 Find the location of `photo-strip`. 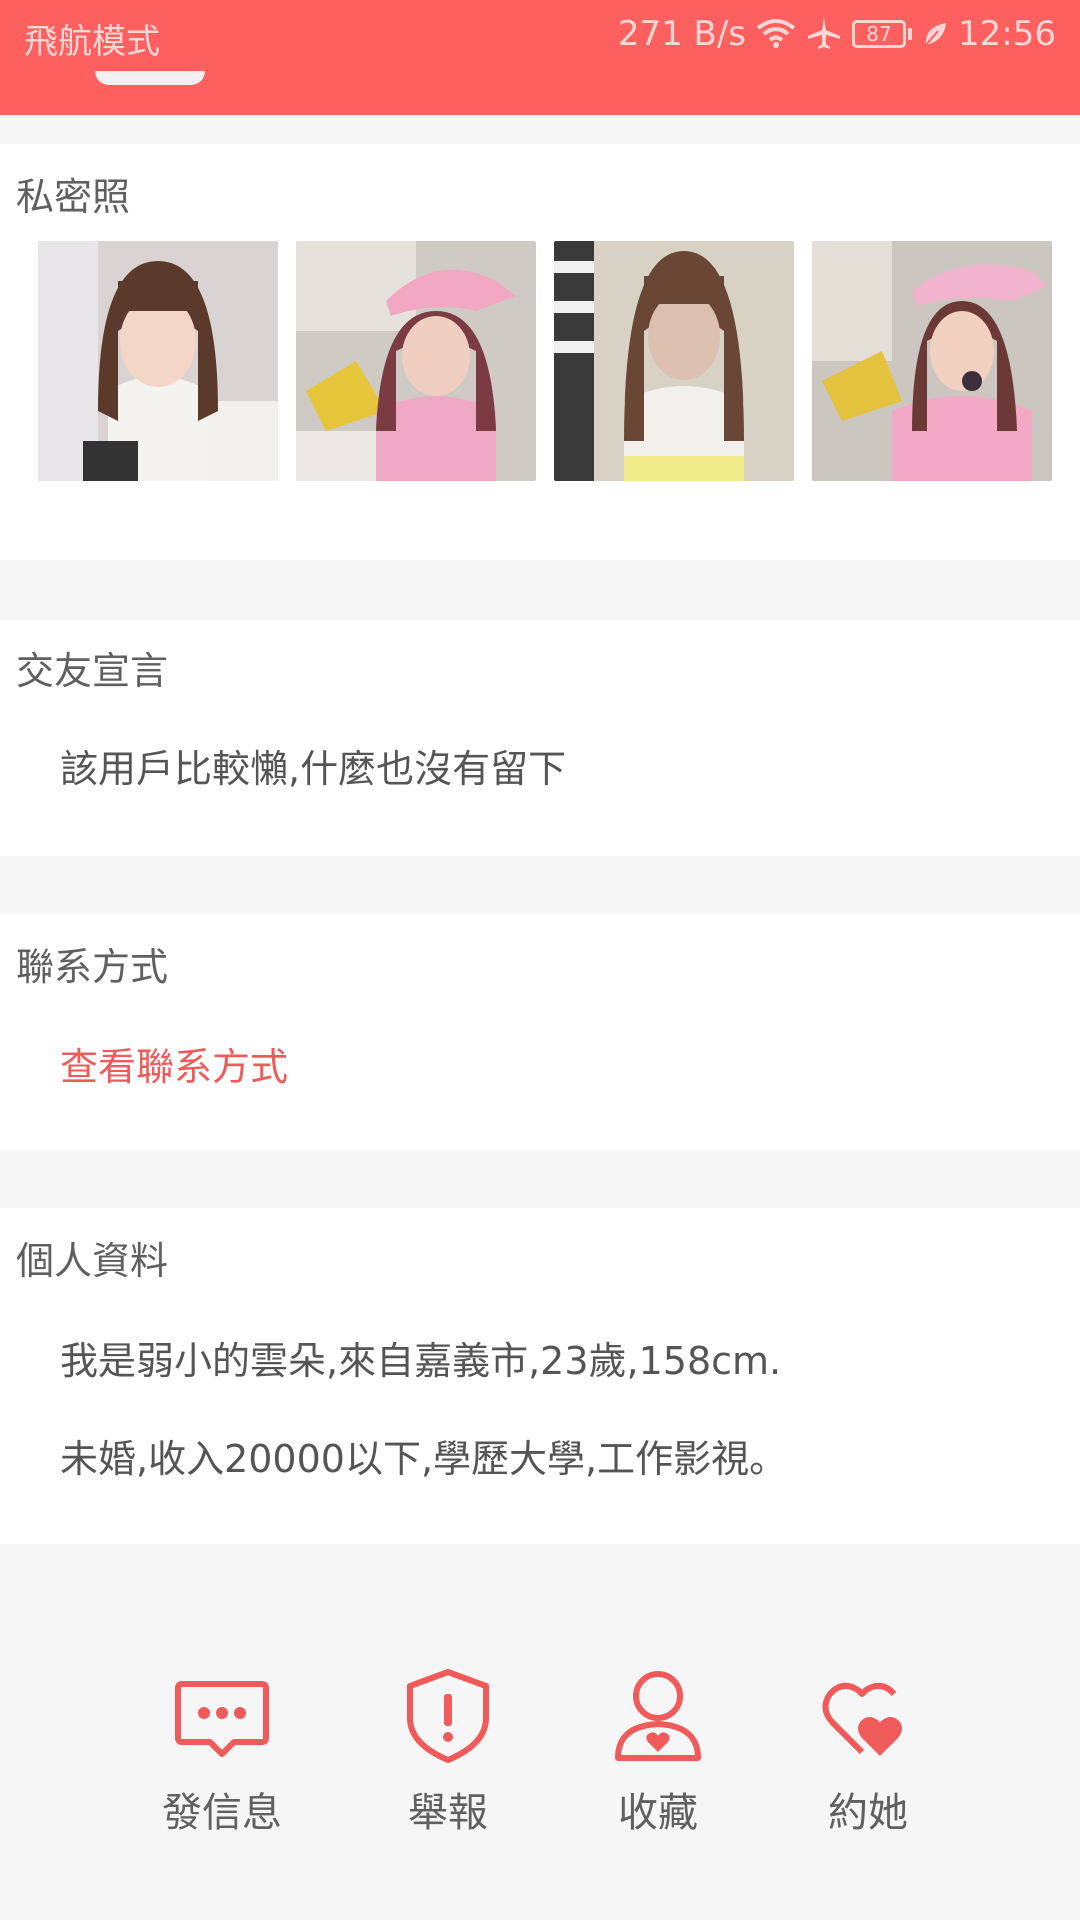

photo-strip is located at coordinates (545, 361).